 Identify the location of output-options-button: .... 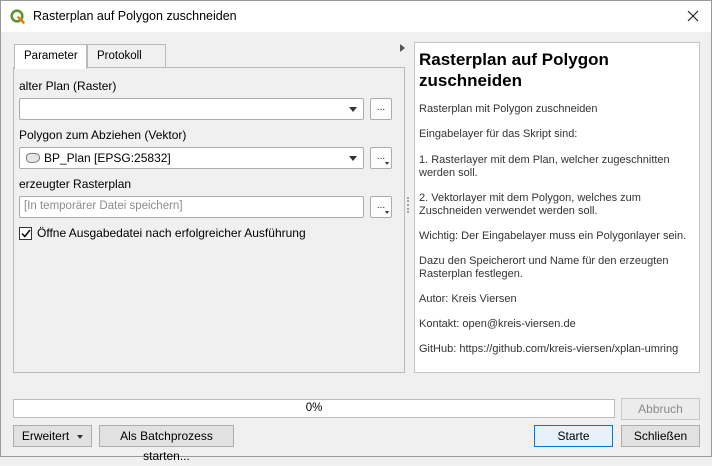
(381, 207).